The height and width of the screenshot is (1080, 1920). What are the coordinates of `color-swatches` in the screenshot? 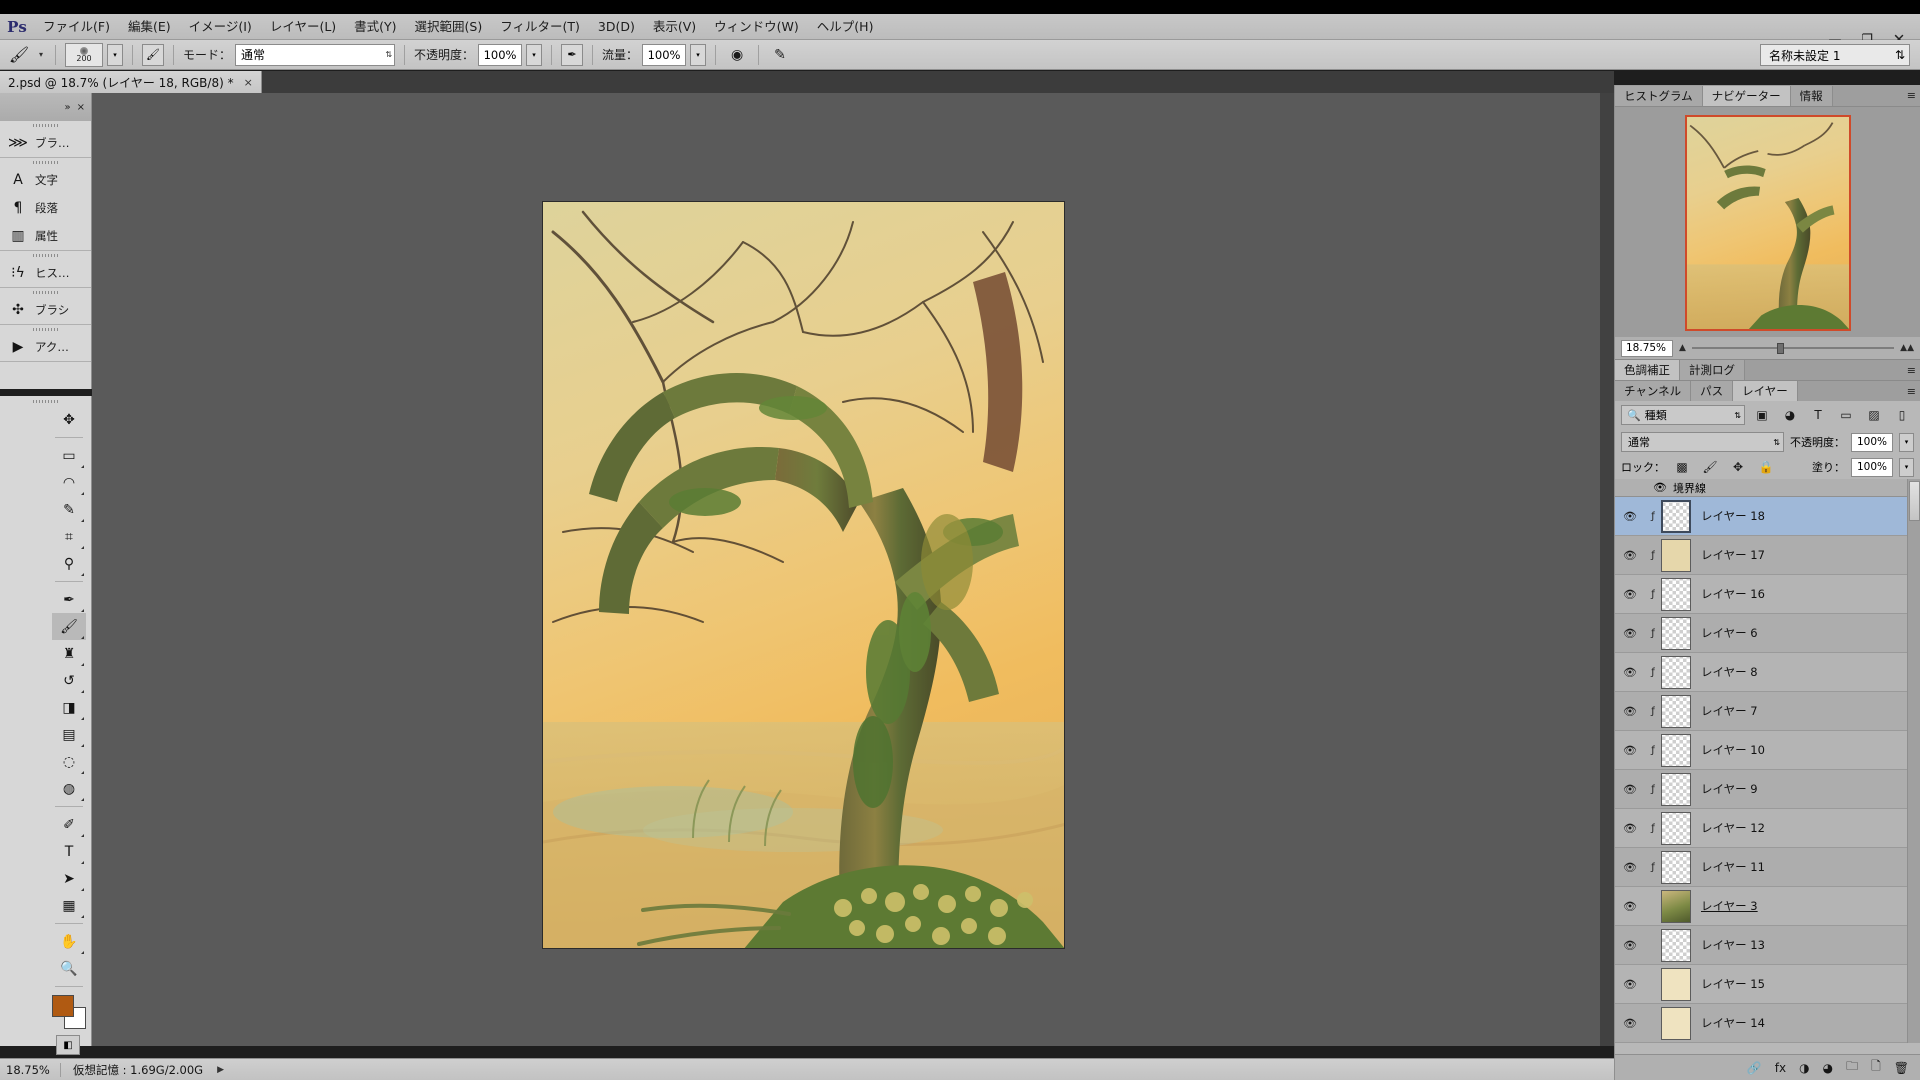 It's located at (70, 1012).